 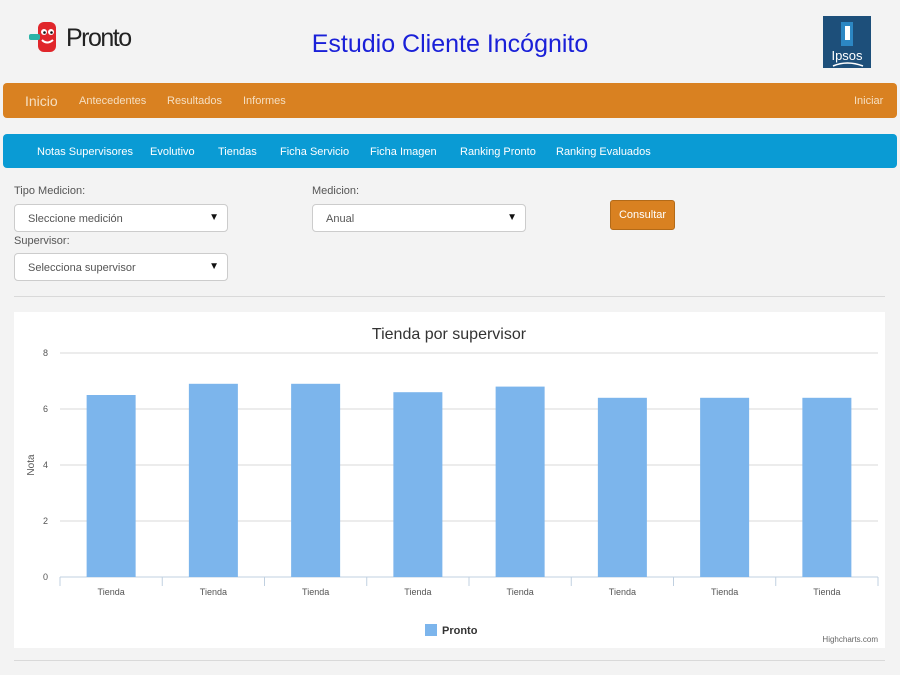 What do you see at coordinates (264, 101) in the screenshot?
I see `nav-informes: Informes` at bounding box center [264, 101].